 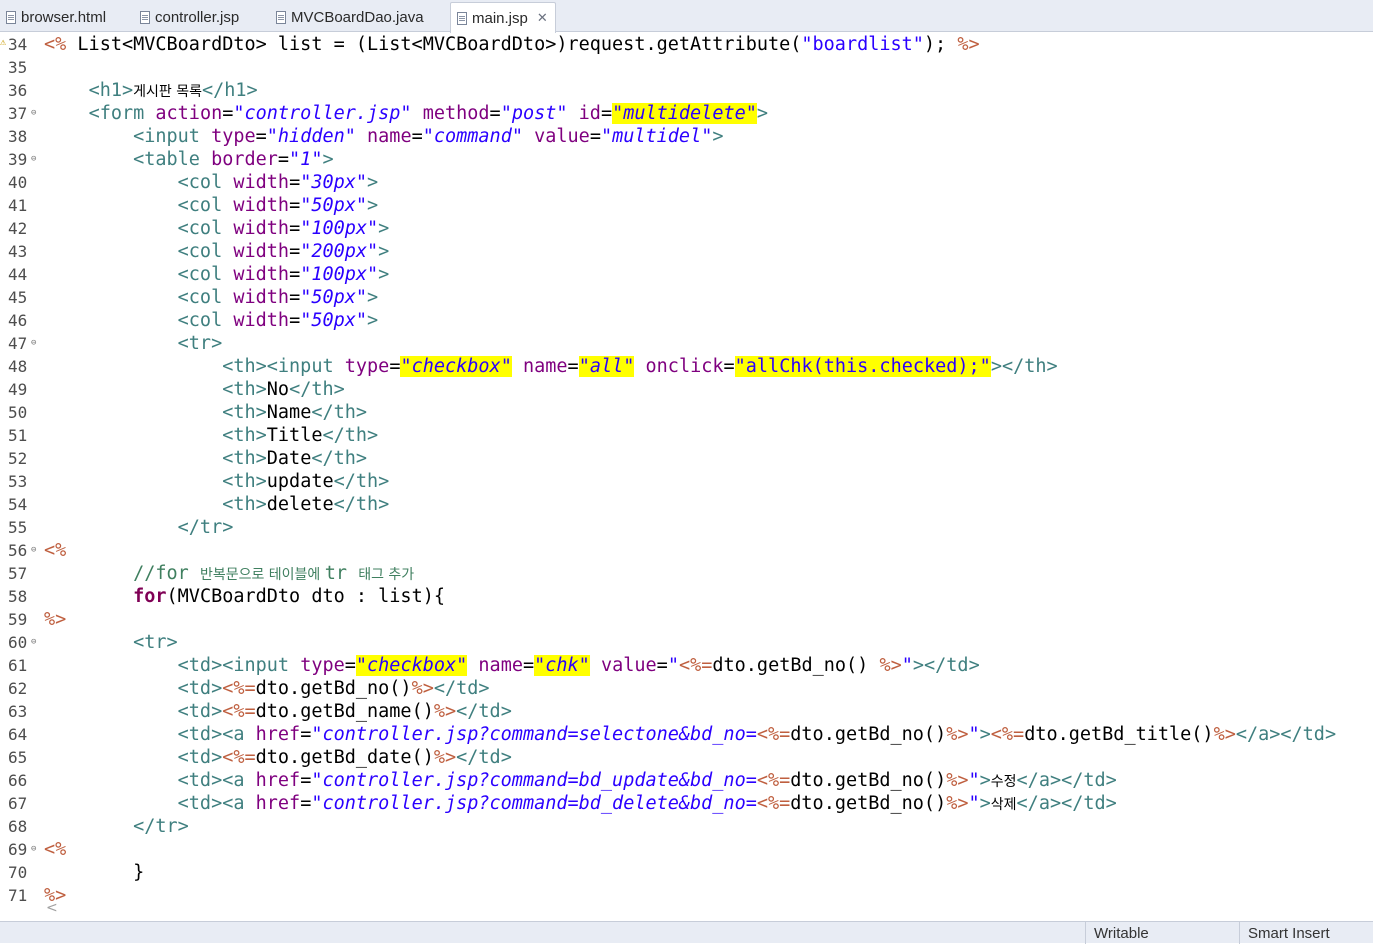 What do you see at coordinates (205, 458) in the screenshot?
I see `code-text: <th>Date</th>` at bounding box center [205, 458].